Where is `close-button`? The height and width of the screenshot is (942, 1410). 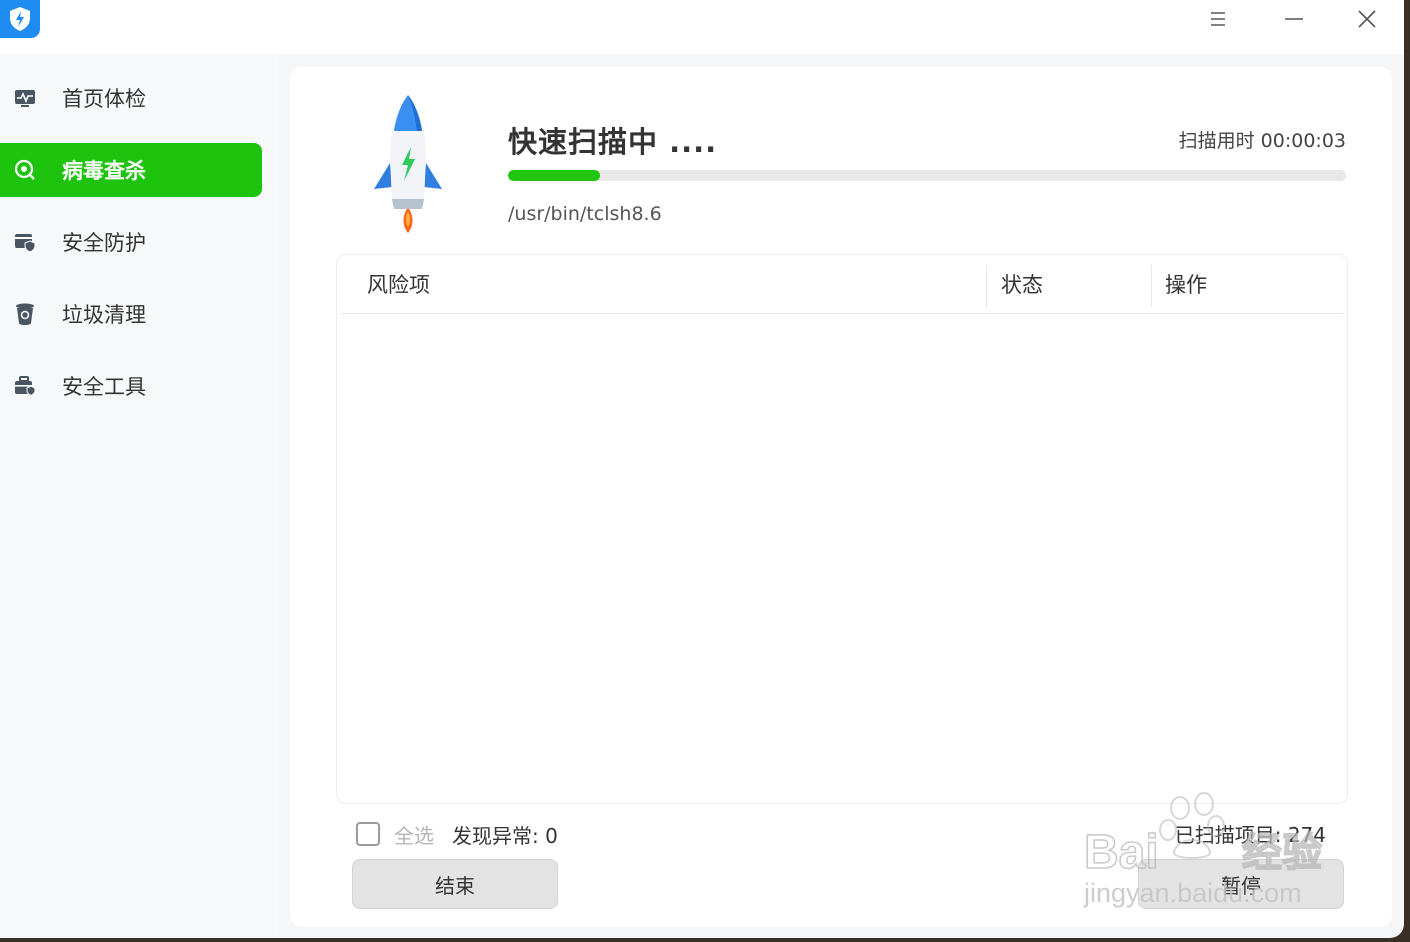
close-button is located at coordinates (1367, 19).